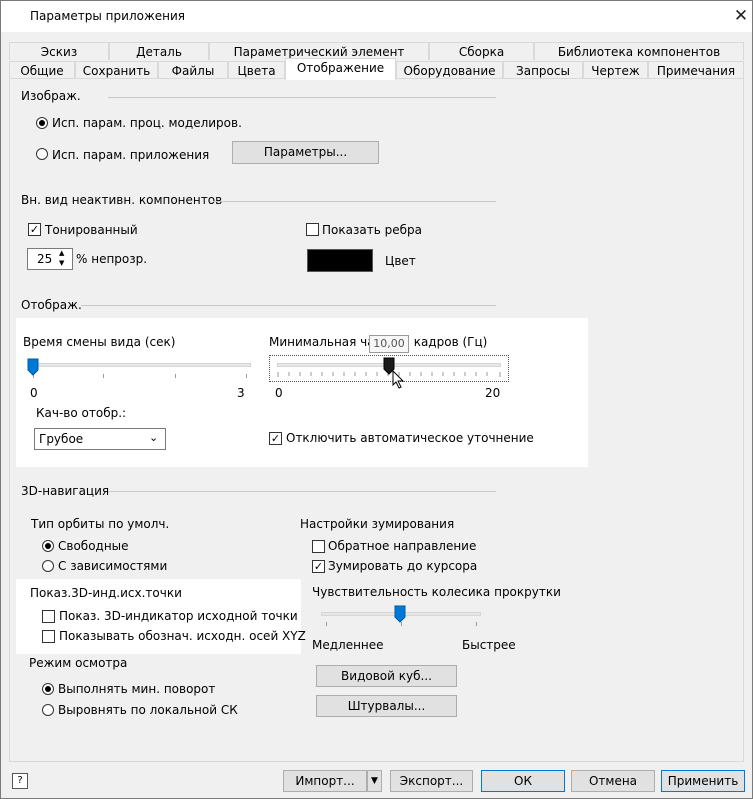  I want to click on display-quality-value: Грубое, so click(61, 439).